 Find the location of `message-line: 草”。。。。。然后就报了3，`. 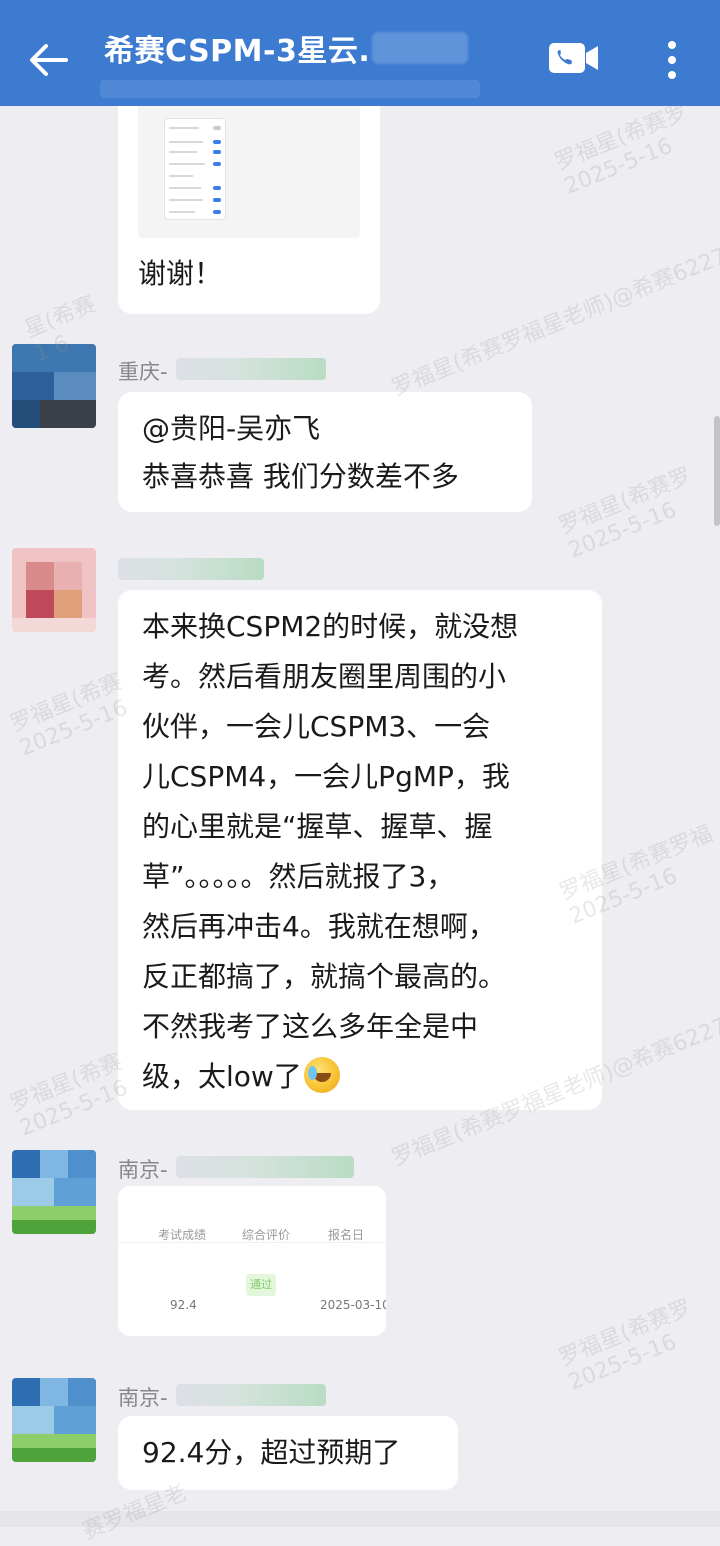

message-line: 草”。。。。。然后就报了3， is located at coordinates (298, 876).